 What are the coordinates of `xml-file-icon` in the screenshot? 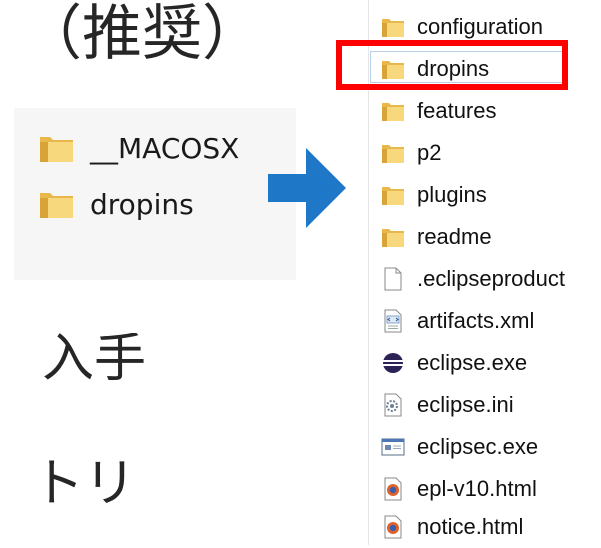 It's located at (393, 321).